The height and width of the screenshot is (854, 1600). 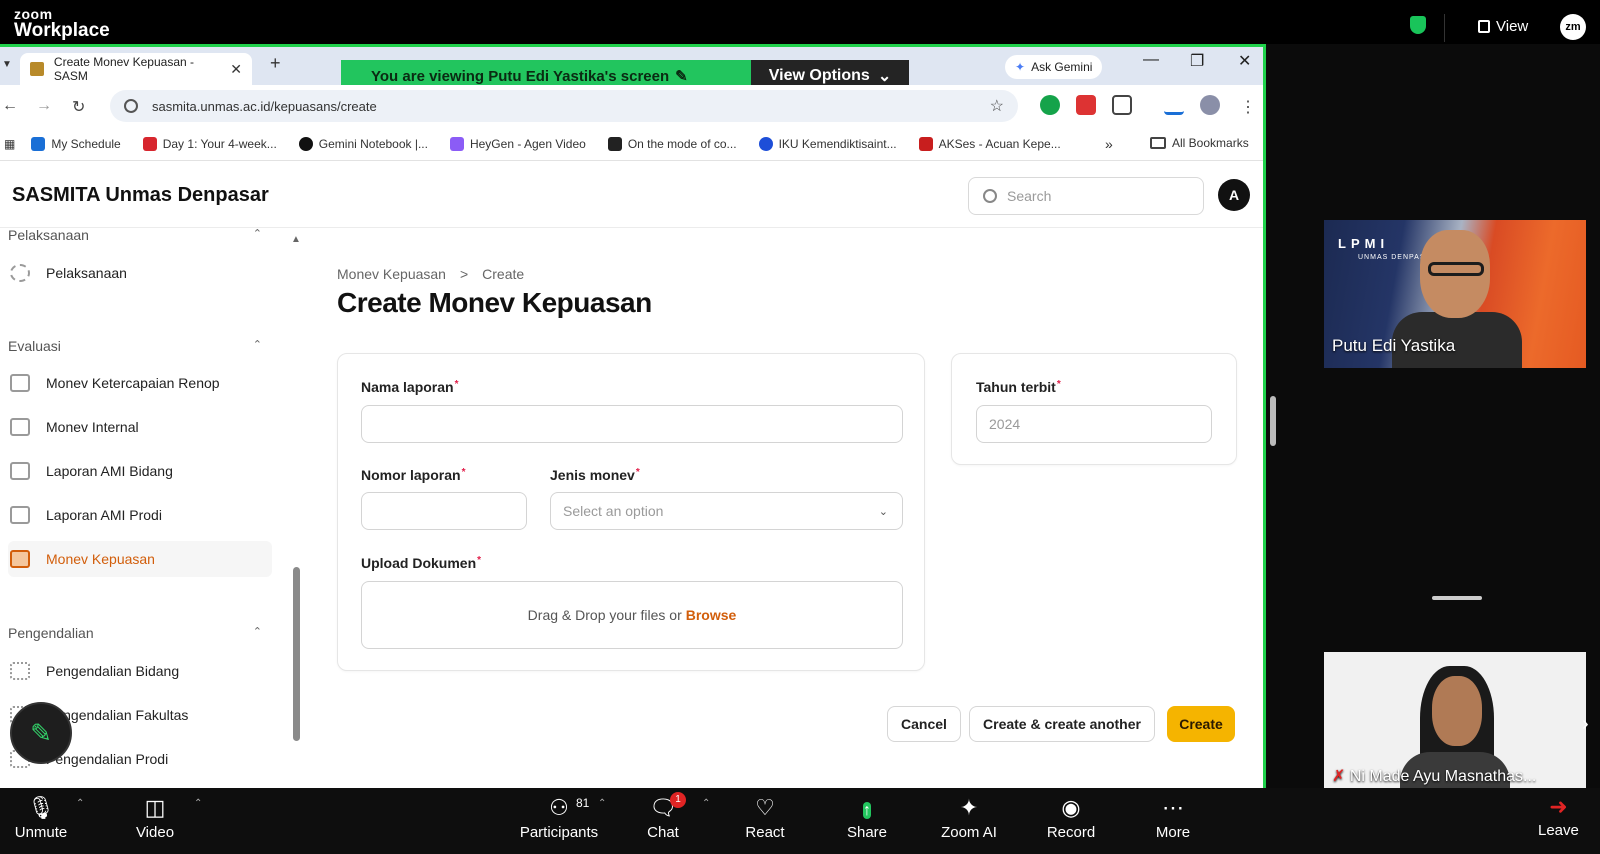 I want to click on chevron-down-icon: ⌄, so click(x=884, y=76).